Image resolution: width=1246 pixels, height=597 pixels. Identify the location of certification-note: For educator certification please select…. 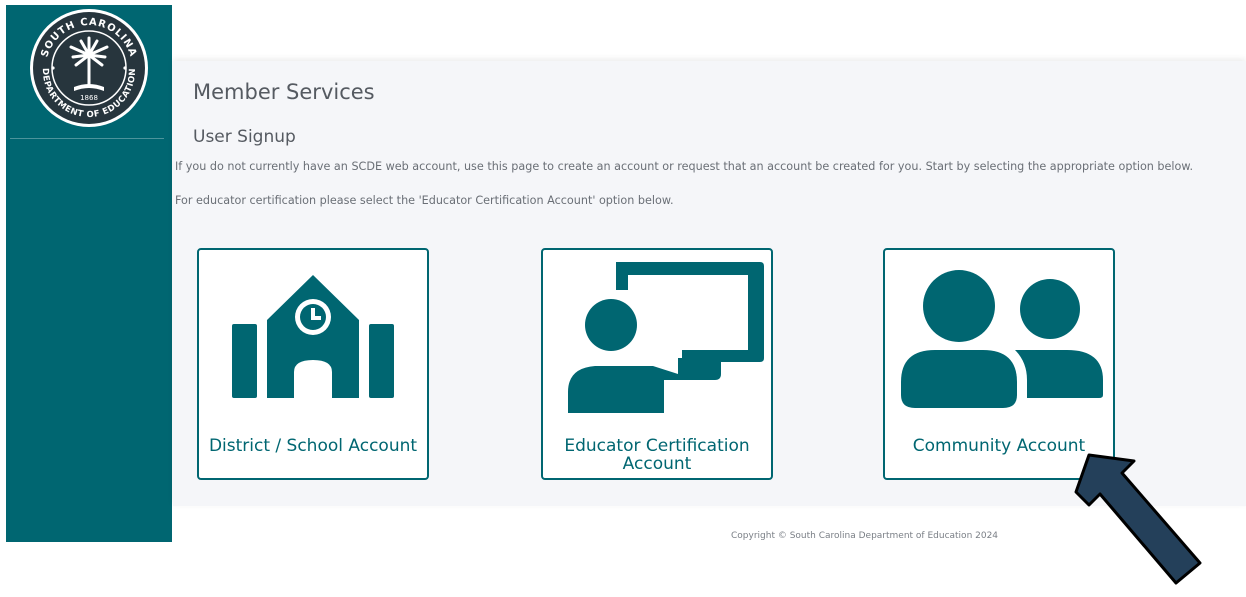
(424, 200).